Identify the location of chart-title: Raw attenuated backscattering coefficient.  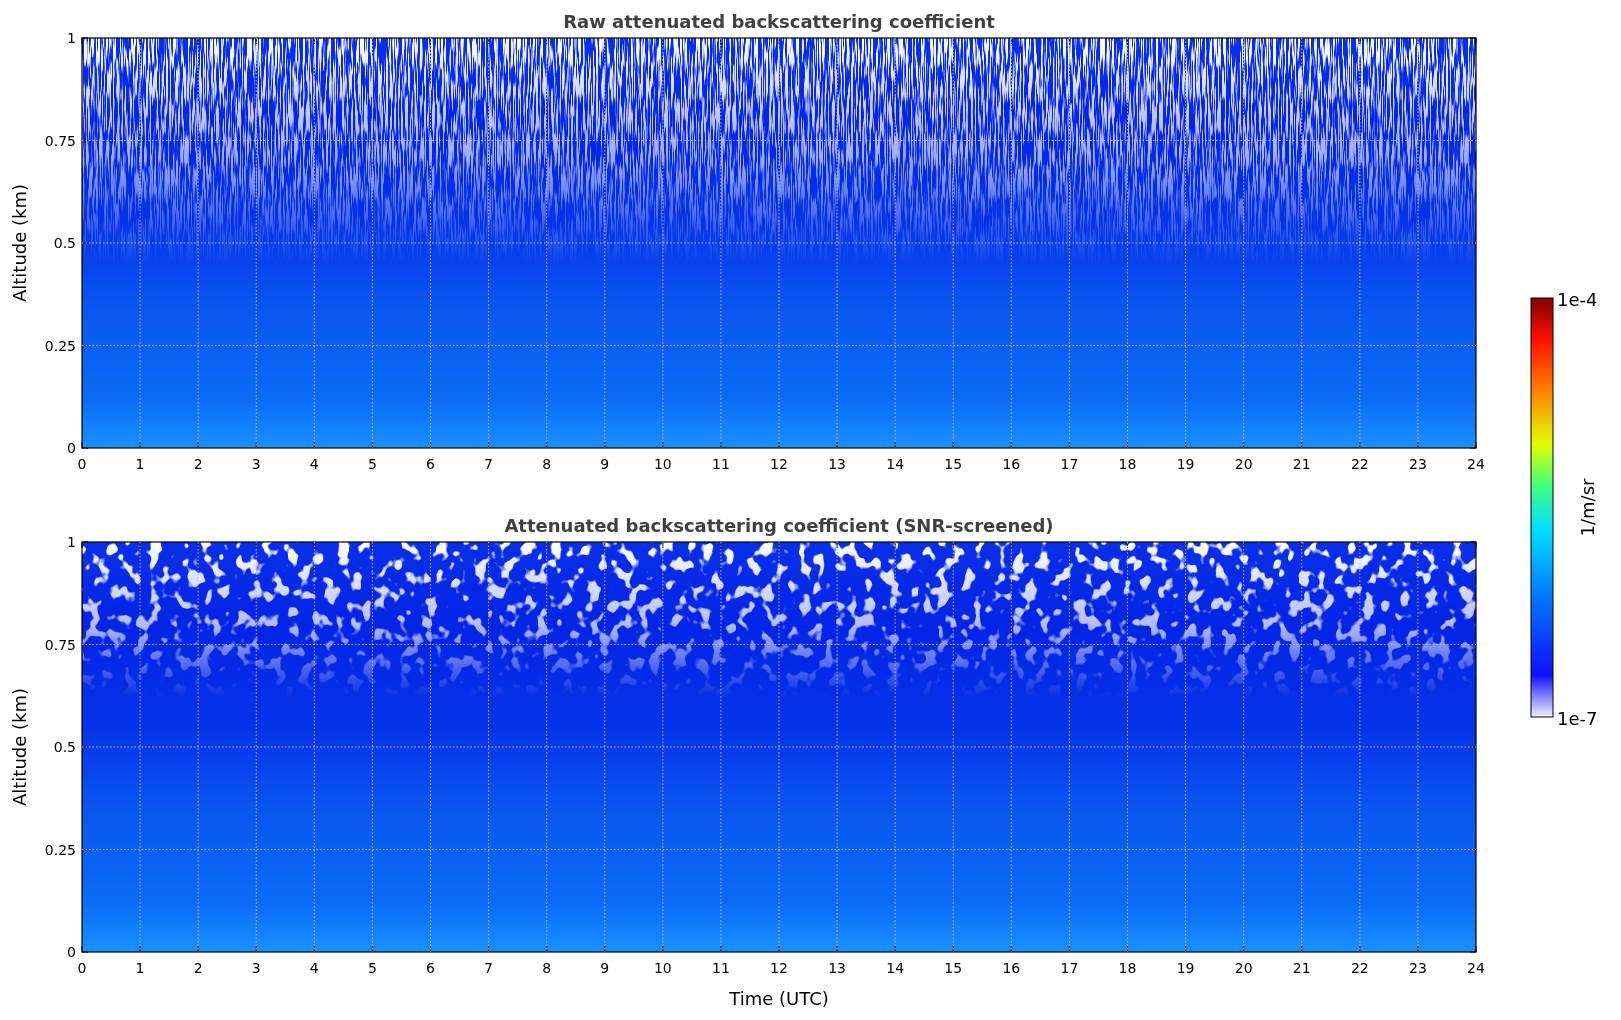
(779, 21).